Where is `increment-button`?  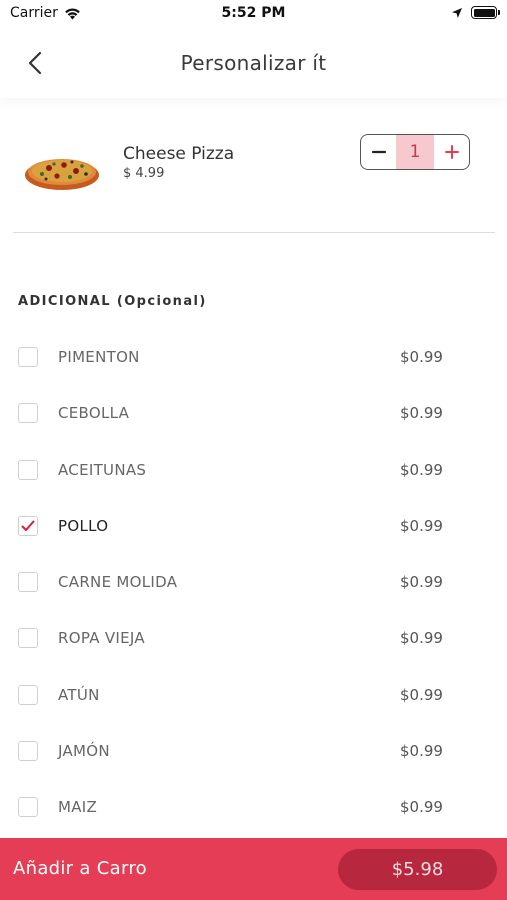 increment-button is located at coordinates (451, 152).